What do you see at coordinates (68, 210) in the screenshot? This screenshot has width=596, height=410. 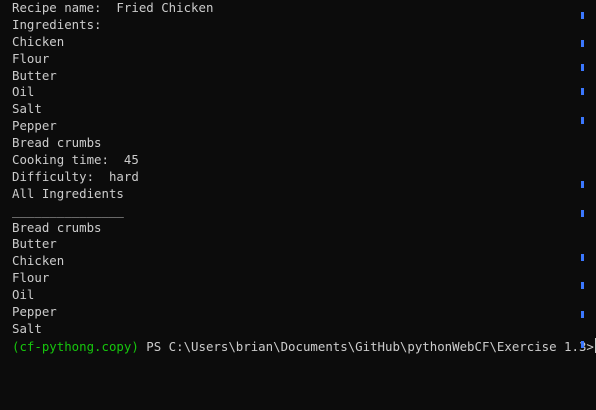 I see `output-line: _______________` at bounding box center [68, 210].